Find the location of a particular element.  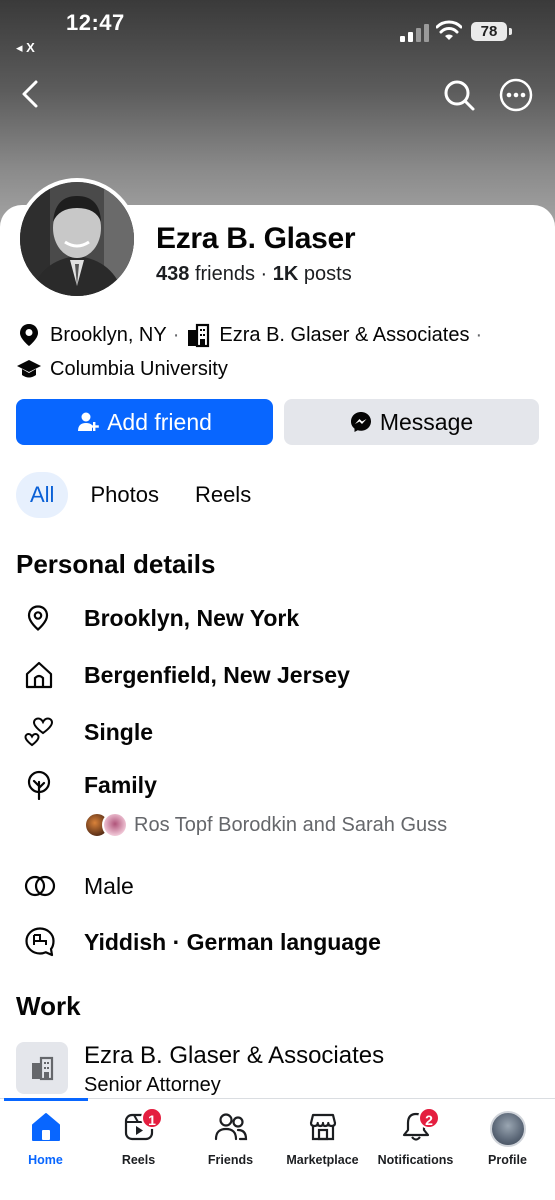

back-to-app-link: ◂ X is located at coordinates (25, 48).